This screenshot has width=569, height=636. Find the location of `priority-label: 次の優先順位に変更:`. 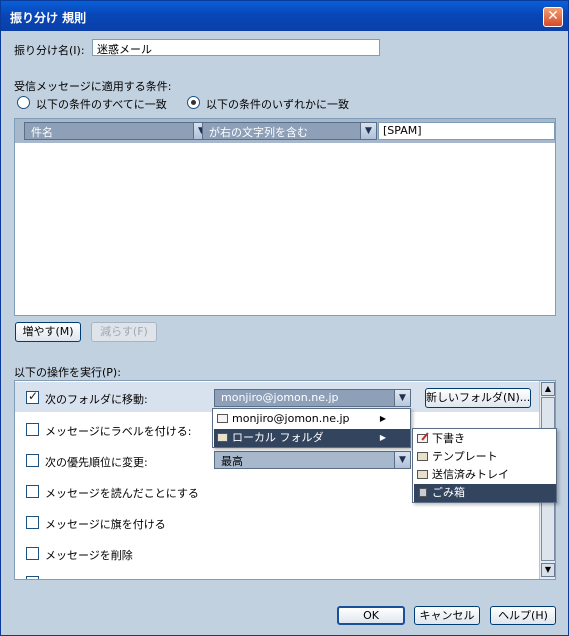

priority-label: 次の優先順位に変更: is located at coordinates (96, 462).